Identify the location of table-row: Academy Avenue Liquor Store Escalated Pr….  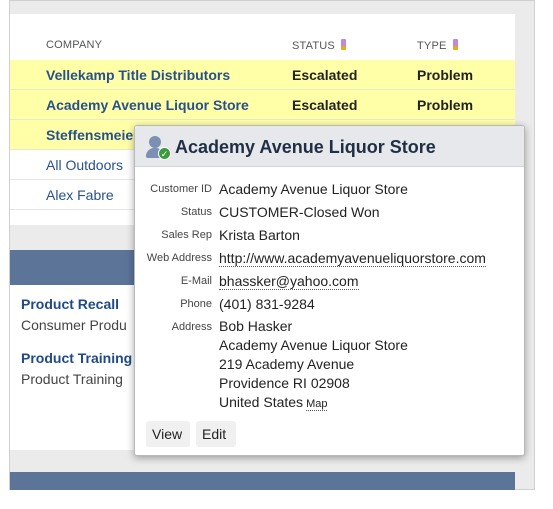
(262, 105).